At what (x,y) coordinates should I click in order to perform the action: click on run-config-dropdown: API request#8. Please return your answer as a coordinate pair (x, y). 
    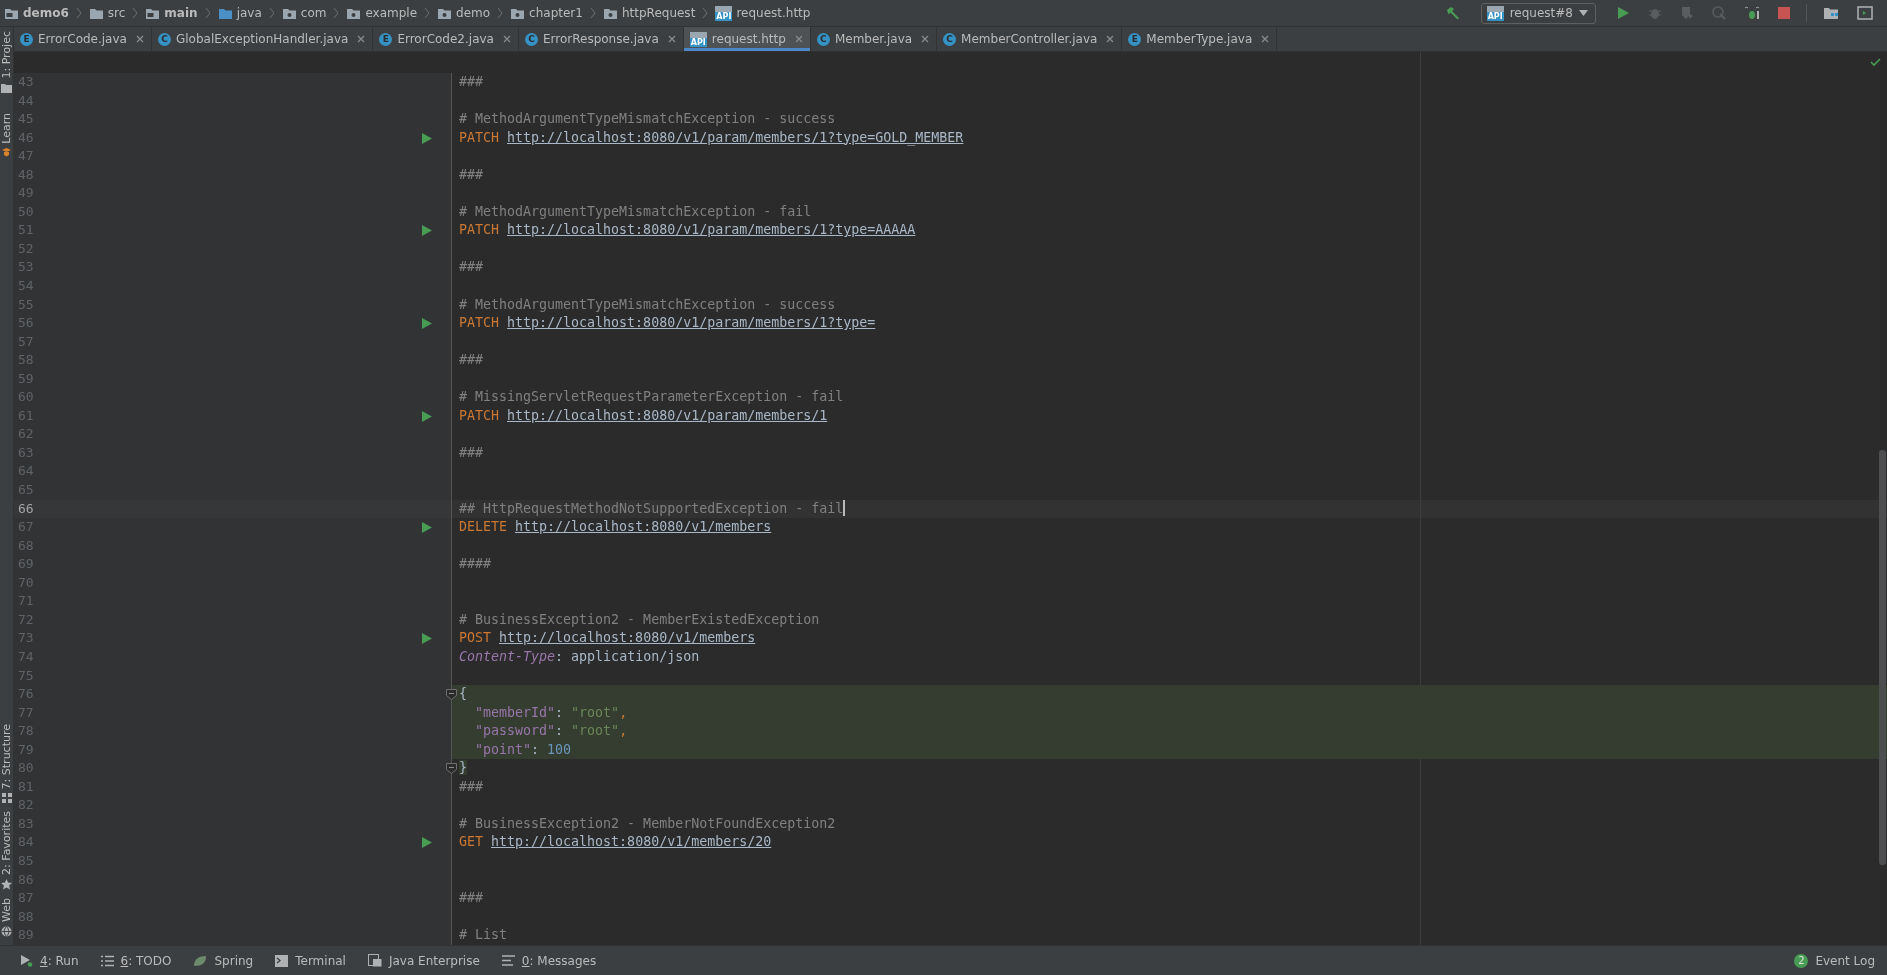
    Looking at the image, I should click on (1538, 13).